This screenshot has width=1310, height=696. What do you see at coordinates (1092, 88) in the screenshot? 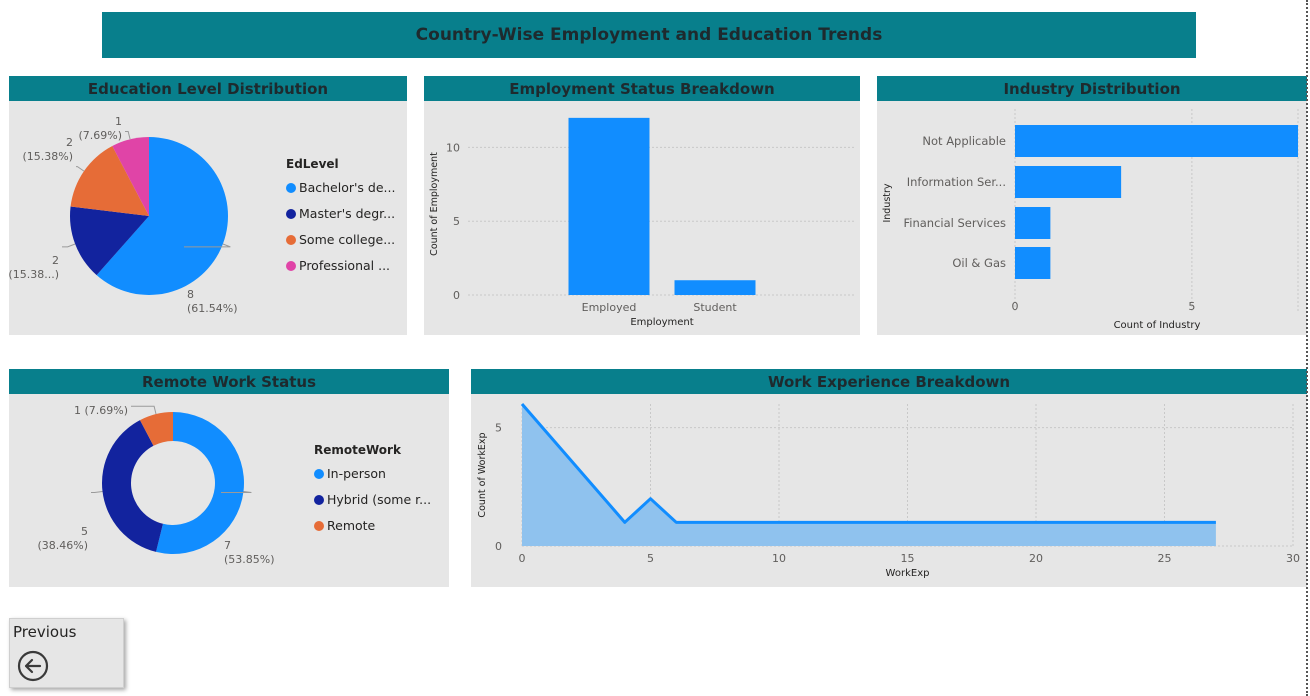
I see `industry-chart-title: Industry Distribution` at bounding box center [1092, 88].